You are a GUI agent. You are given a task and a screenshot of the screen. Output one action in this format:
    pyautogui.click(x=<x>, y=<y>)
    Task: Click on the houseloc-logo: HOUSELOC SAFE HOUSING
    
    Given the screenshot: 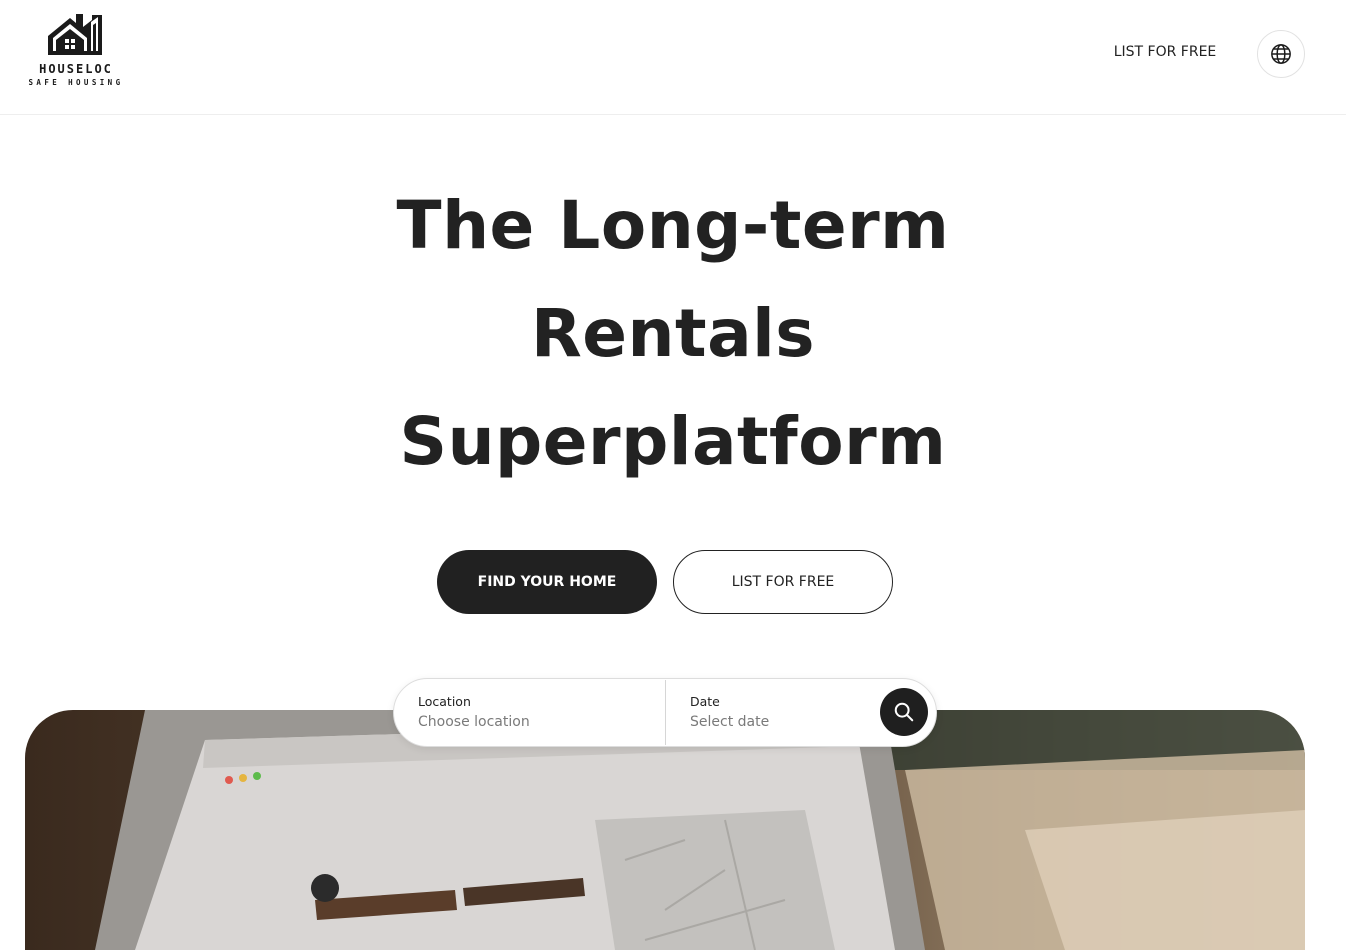 What is the action you would take?
    pyautogui.click(x=76, y=52)
    